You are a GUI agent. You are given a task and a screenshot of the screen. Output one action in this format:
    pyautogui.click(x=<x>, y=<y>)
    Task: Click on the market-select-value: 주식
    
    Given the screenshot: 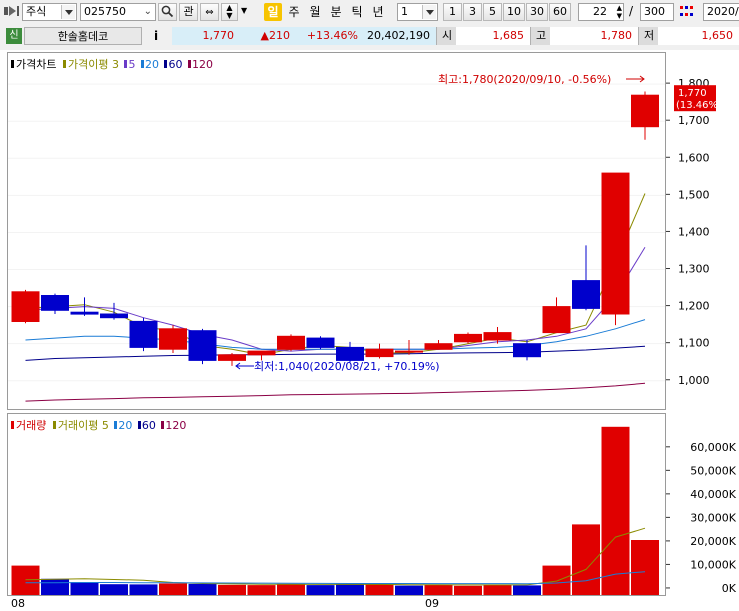 What is the action you would take?
    pyautogui.click(x=36, y=11)
    